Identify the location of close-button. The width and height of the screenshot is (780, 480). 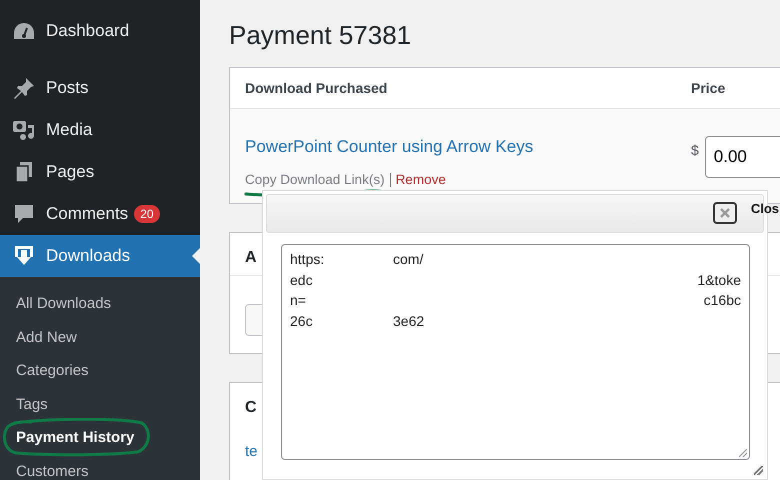
(725, 213).